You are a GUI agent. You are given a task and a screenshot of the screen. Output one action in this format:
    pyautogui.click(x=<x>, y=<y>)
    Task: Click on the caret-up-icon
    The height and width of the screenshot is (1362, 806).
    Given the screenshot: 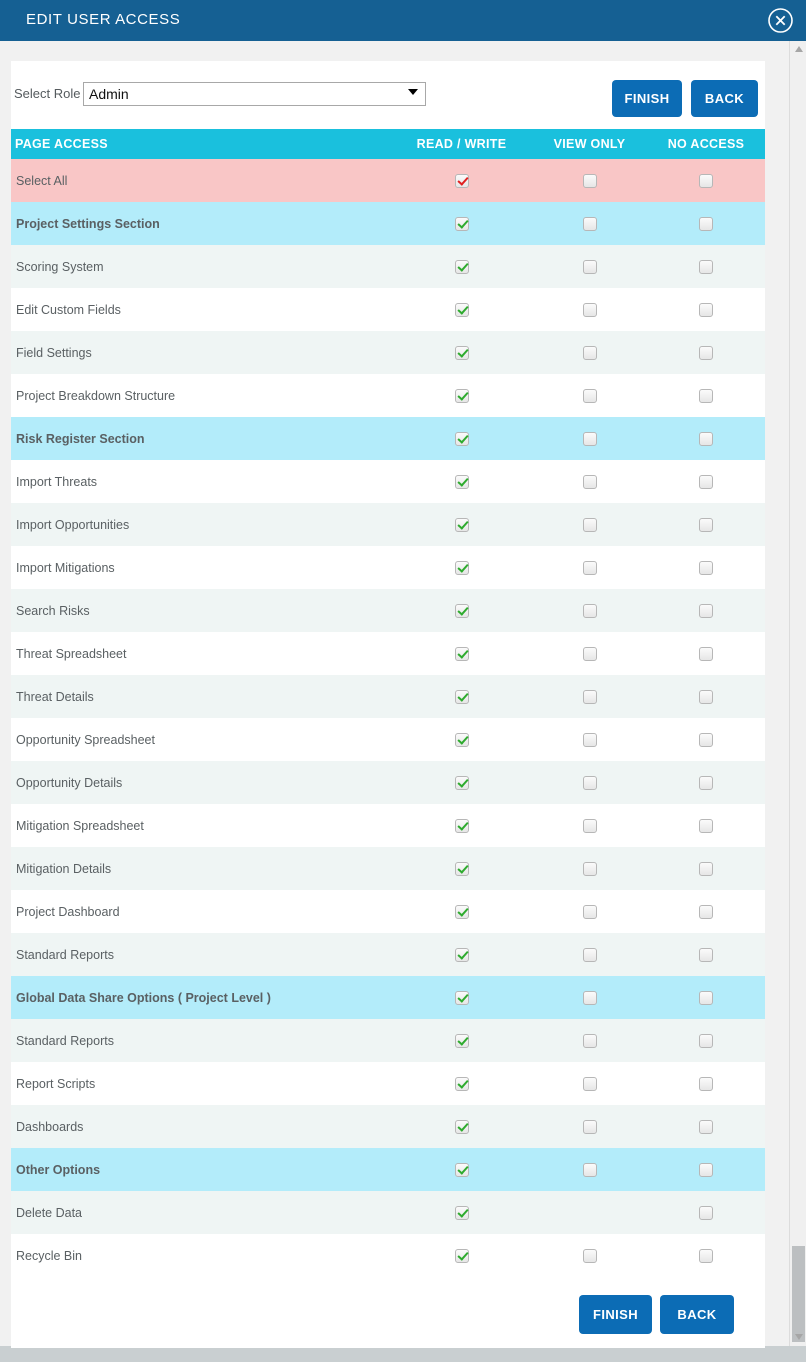 What is the action you would take?
    pyautogui.click(x=798, y=49)
    